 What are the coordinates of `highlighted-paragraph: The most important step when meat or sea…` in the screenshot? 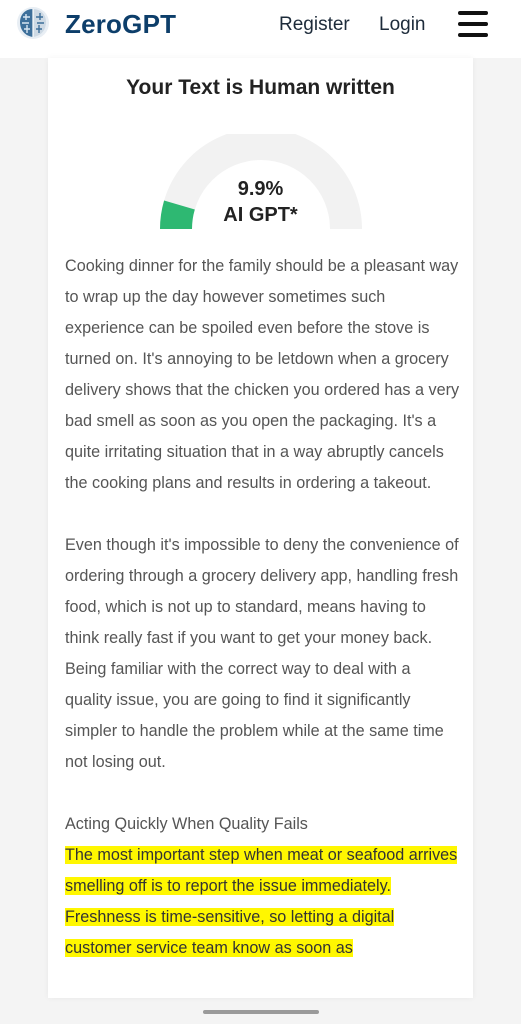 It's located at (262, 902).